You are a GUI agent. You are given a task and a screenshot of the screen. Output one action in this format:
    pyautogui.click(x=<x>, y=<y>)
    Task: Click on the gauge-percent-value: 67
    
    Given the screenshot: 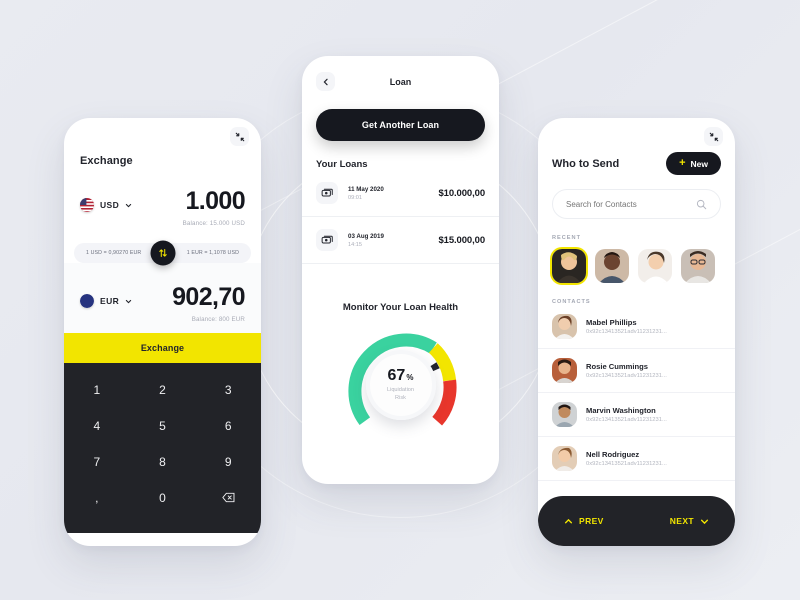 What is the action you would take?
    pyautogui.click(x=396, y=375)
    